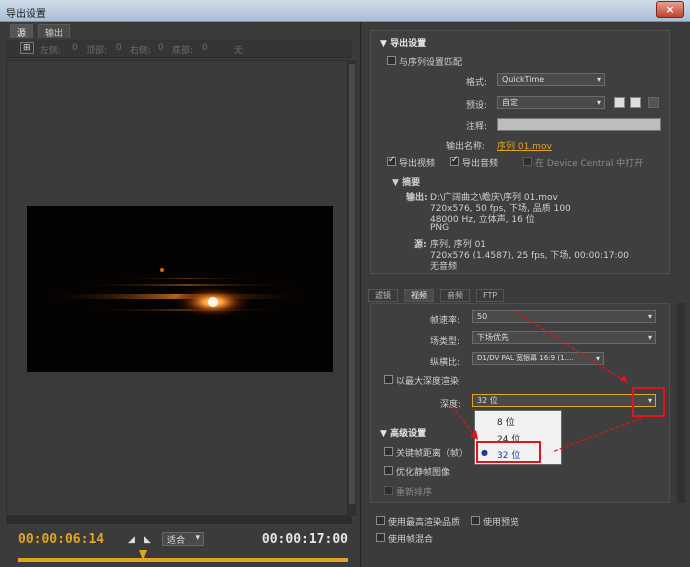  What do you see at coordinates (454, 160) in the screenshot?
I see `export-audio-checkbox` at bounding box center [454, 160].